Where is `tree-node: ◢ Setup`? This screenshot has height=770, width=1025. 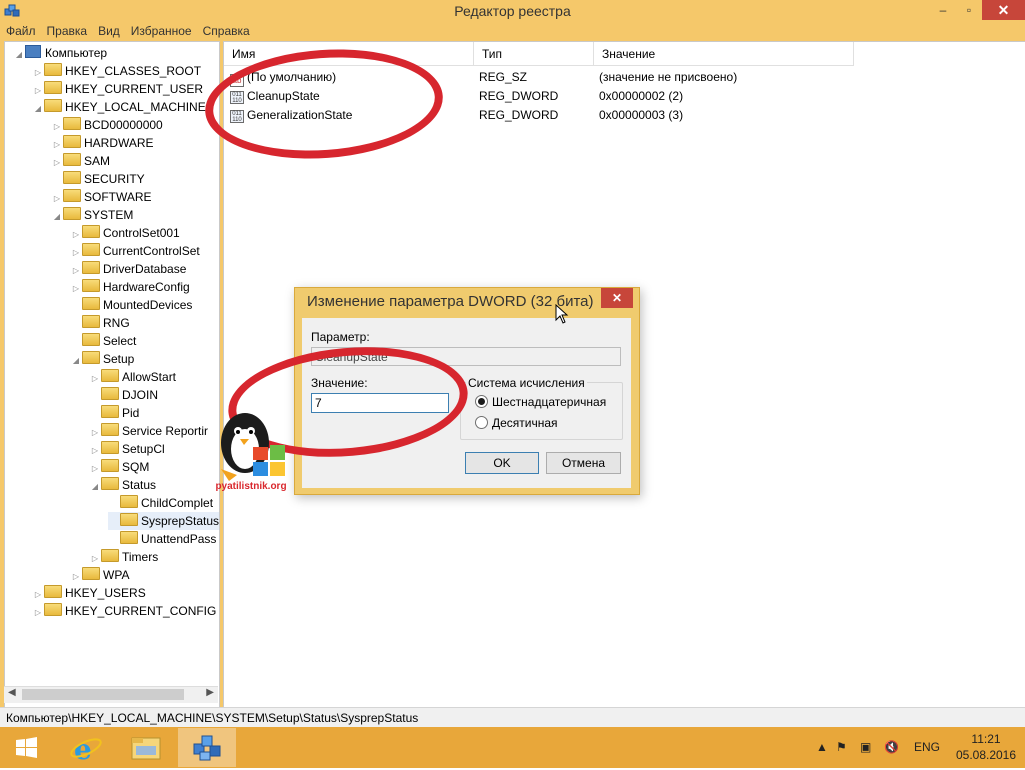
tree-node: ◢ Setup is located at coordinates (102, 359).